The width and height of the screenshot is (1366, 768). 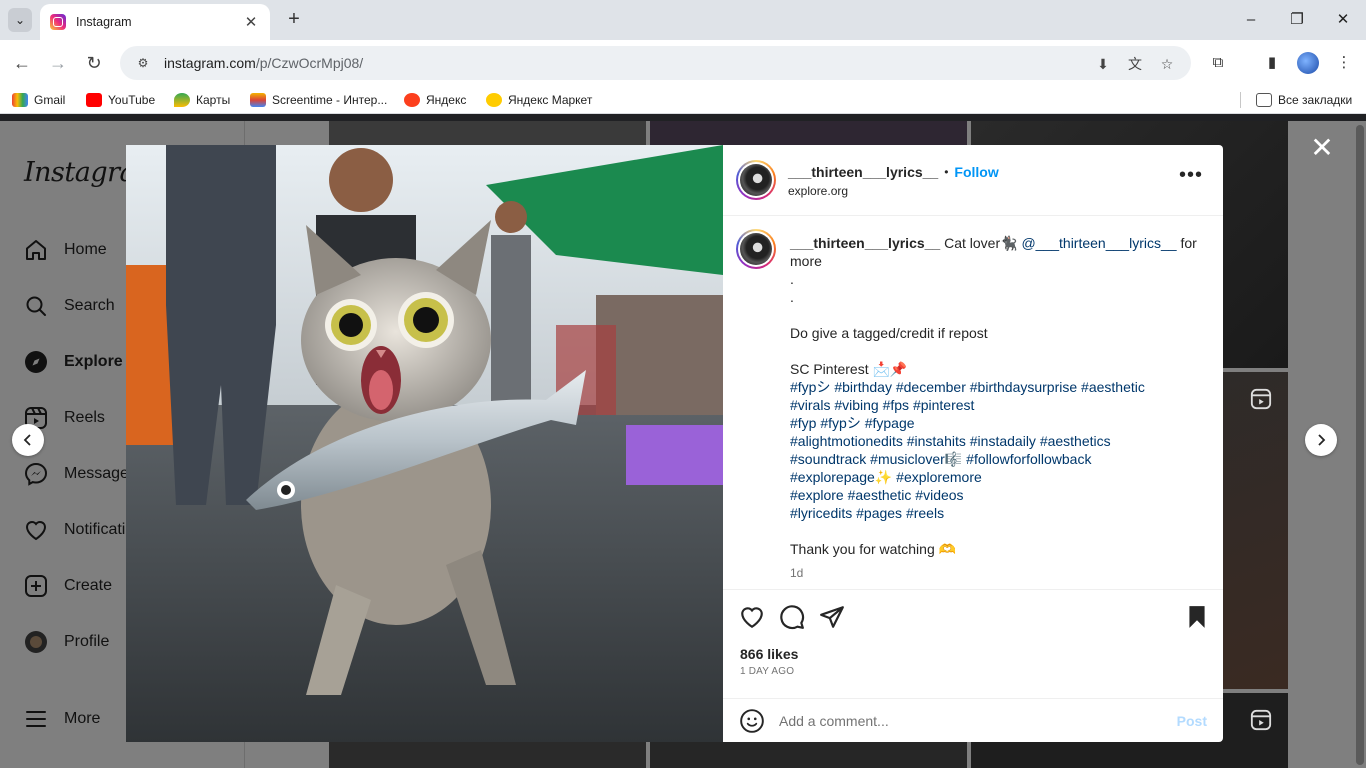 What do you see at coordinates (294, 20) in the screenshot?
I see `new-tab-button: +` at bounding box center [294, 20].